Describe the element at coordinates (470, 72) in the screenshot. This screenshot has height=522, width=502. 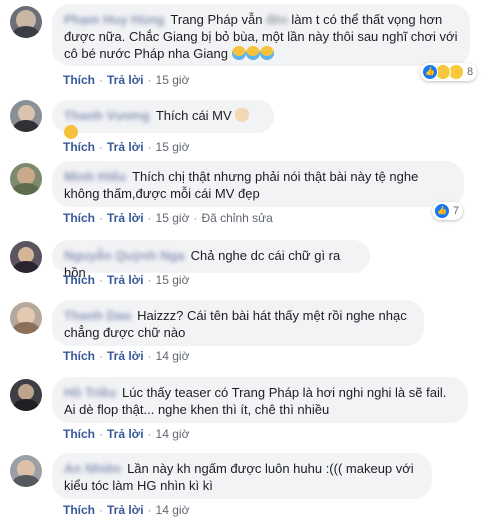
I see `reaction-count: 8` at that location.